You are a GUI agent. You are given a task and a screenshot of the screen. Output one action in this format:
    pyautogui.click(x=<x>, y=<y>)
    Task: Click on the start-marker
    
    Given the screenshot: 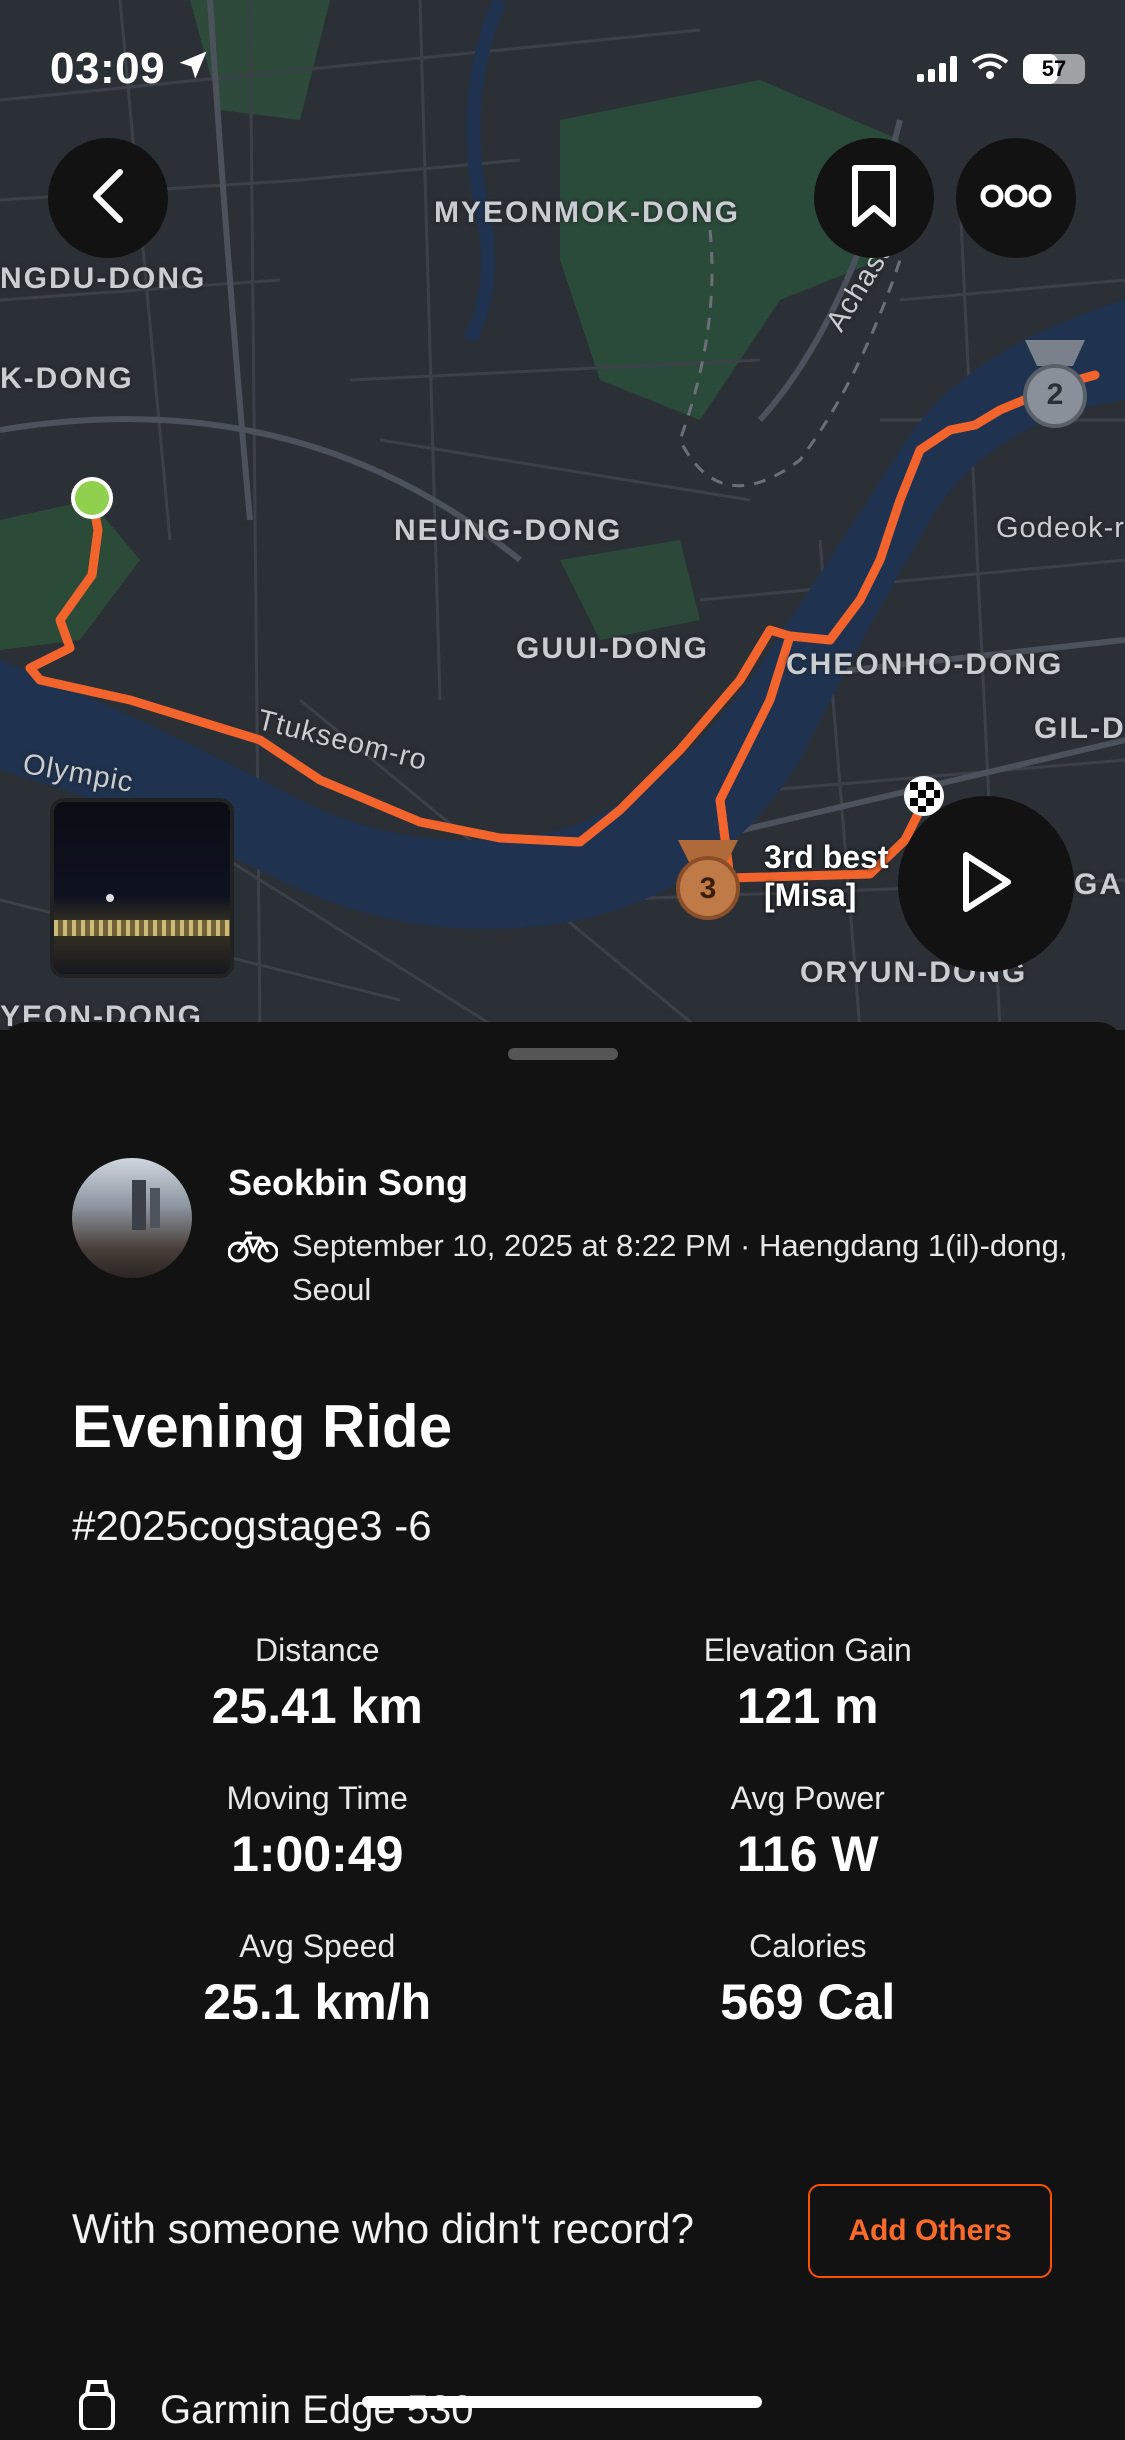 What is the action you would take?
    pyautogui.click(x=92, y=498)
    